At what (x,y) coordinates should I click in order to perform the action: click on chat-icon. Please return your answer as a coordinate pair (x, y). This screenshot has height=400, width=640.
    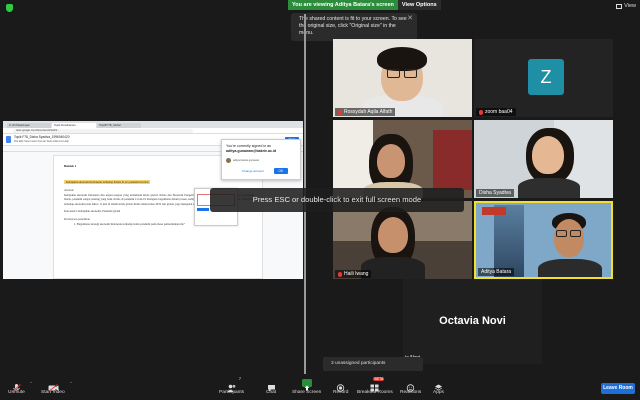
    Looking at the image, I should click on (271, 385).